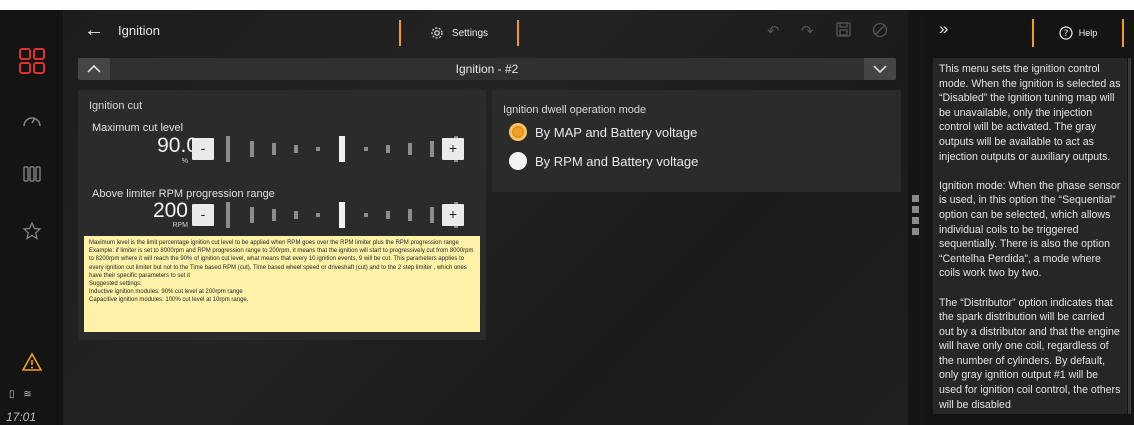 The width and height of the screenshot is (1134, 425). What do you see at coordinates (32, 231) in the screenshot?
I see `star-icon` at bounding box center [32, 231].